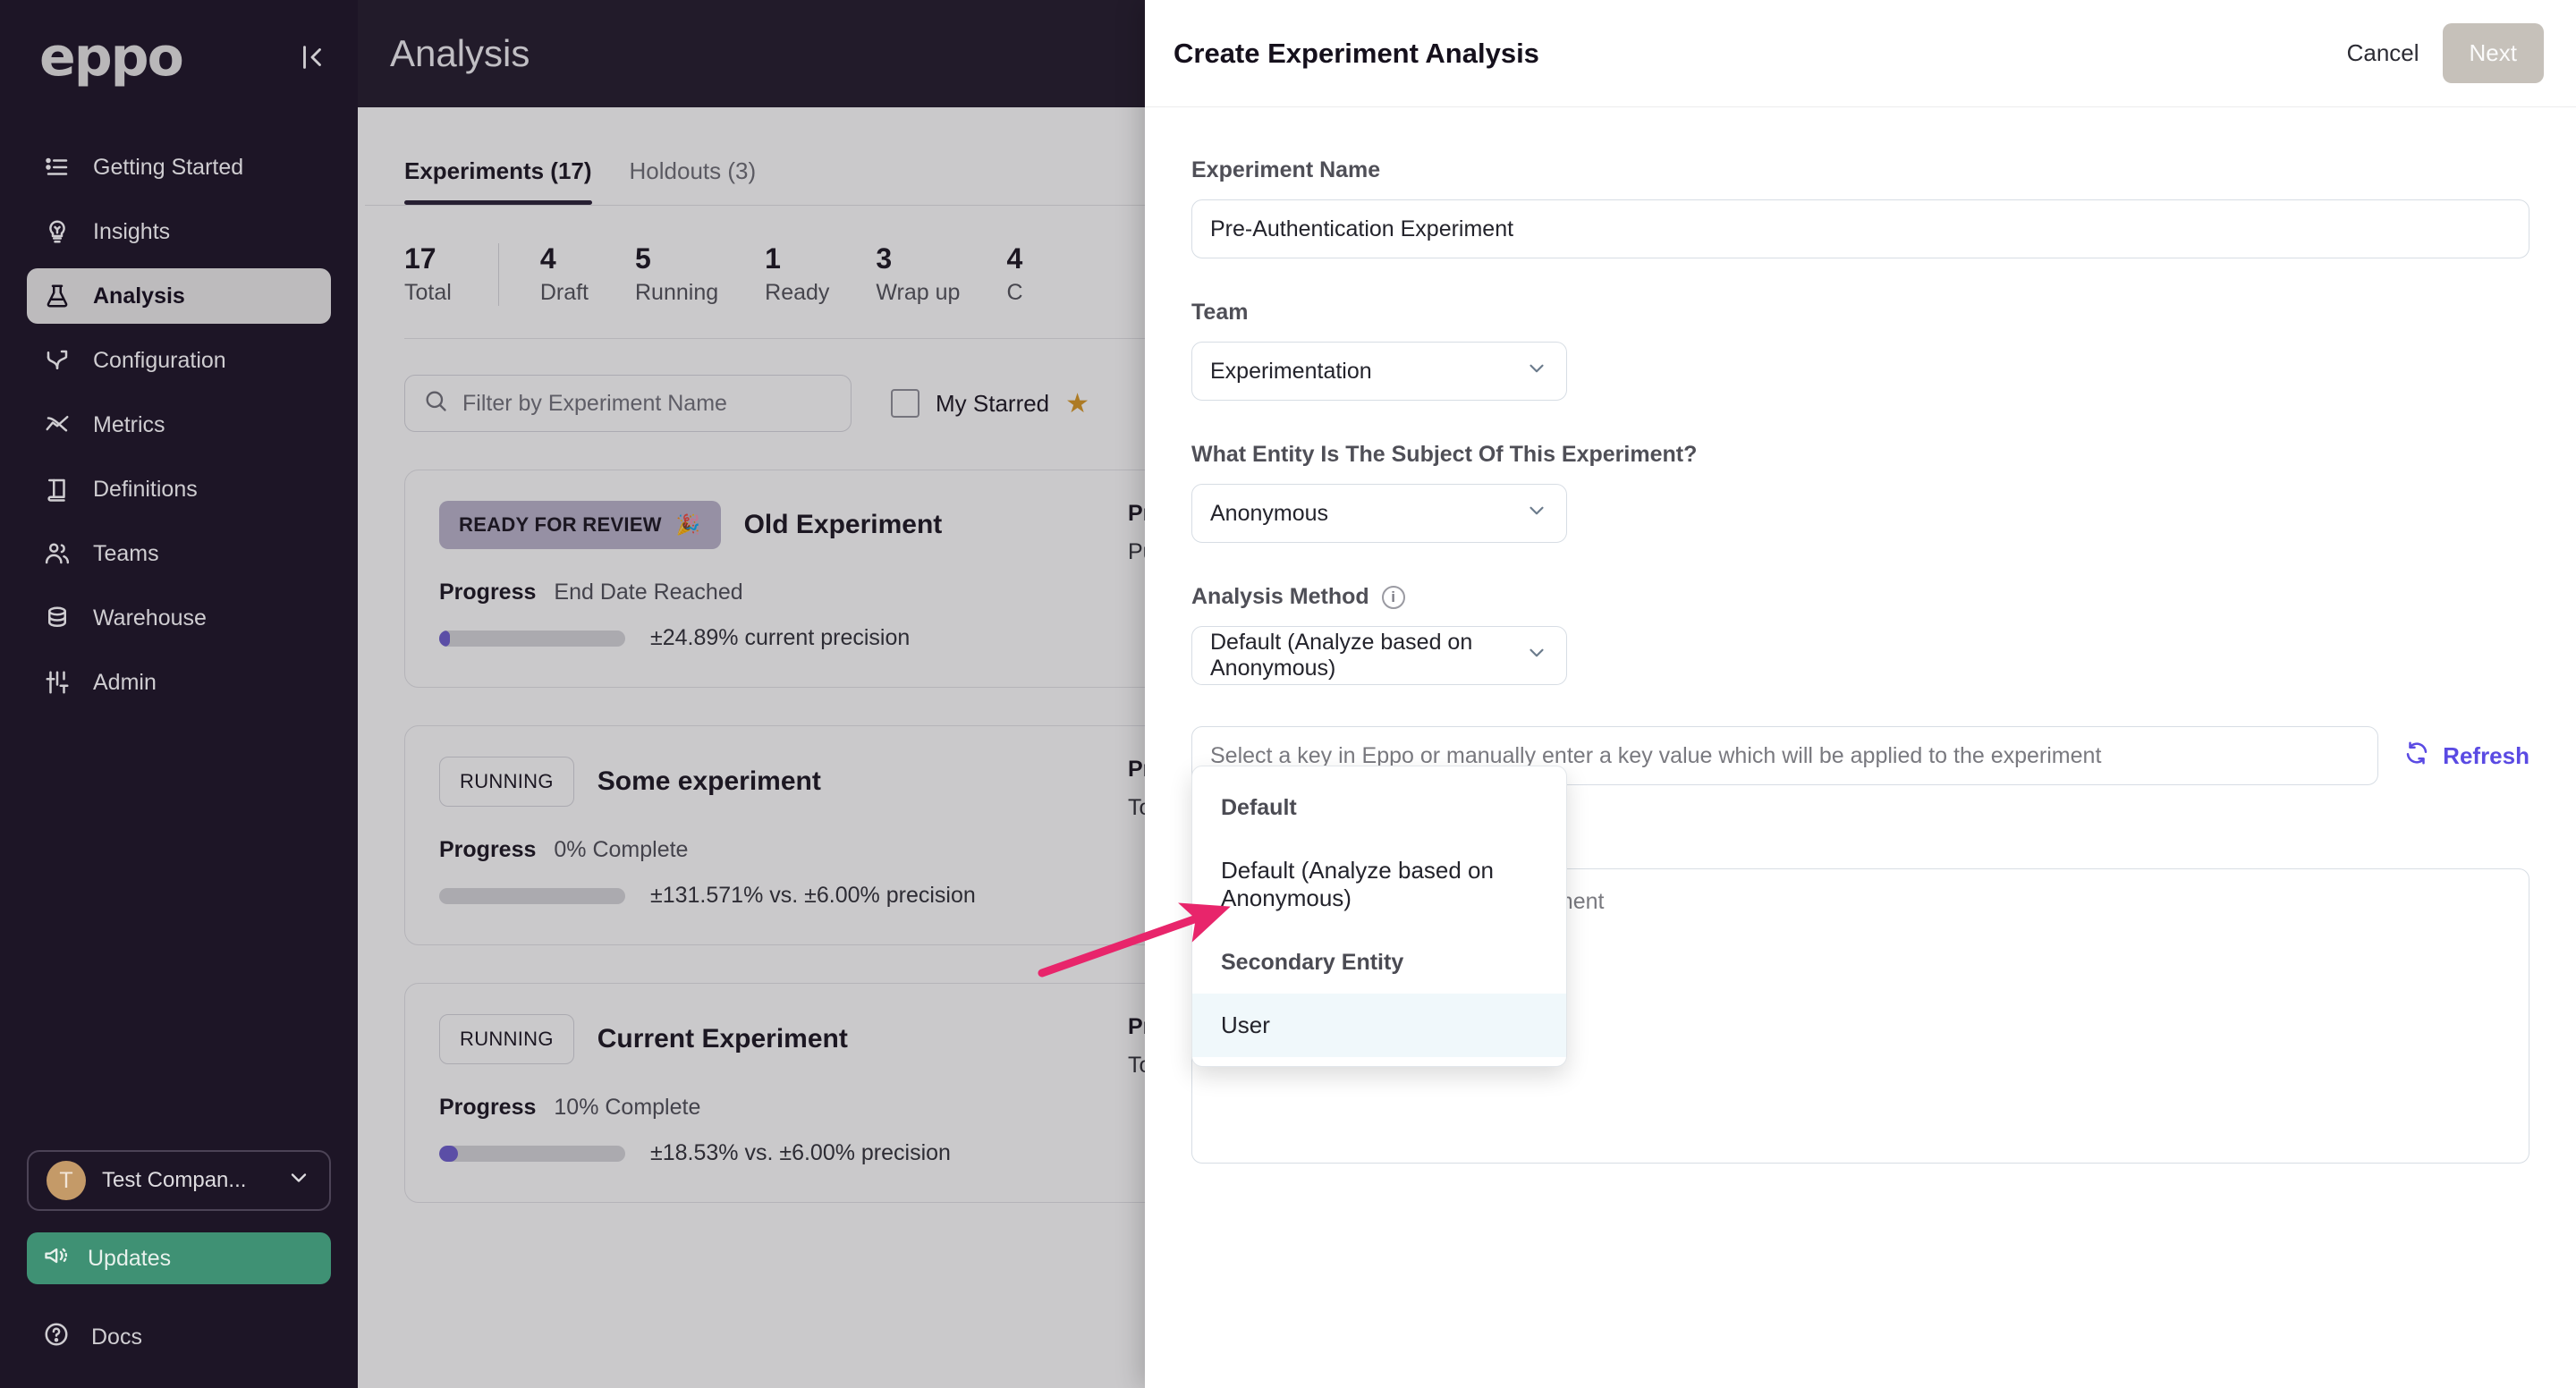 Image resolution: width=2576 pixels, height=1388 pixels. I want to click on experiment-header: RUNNING Current Experiment, so click(779, 1039).